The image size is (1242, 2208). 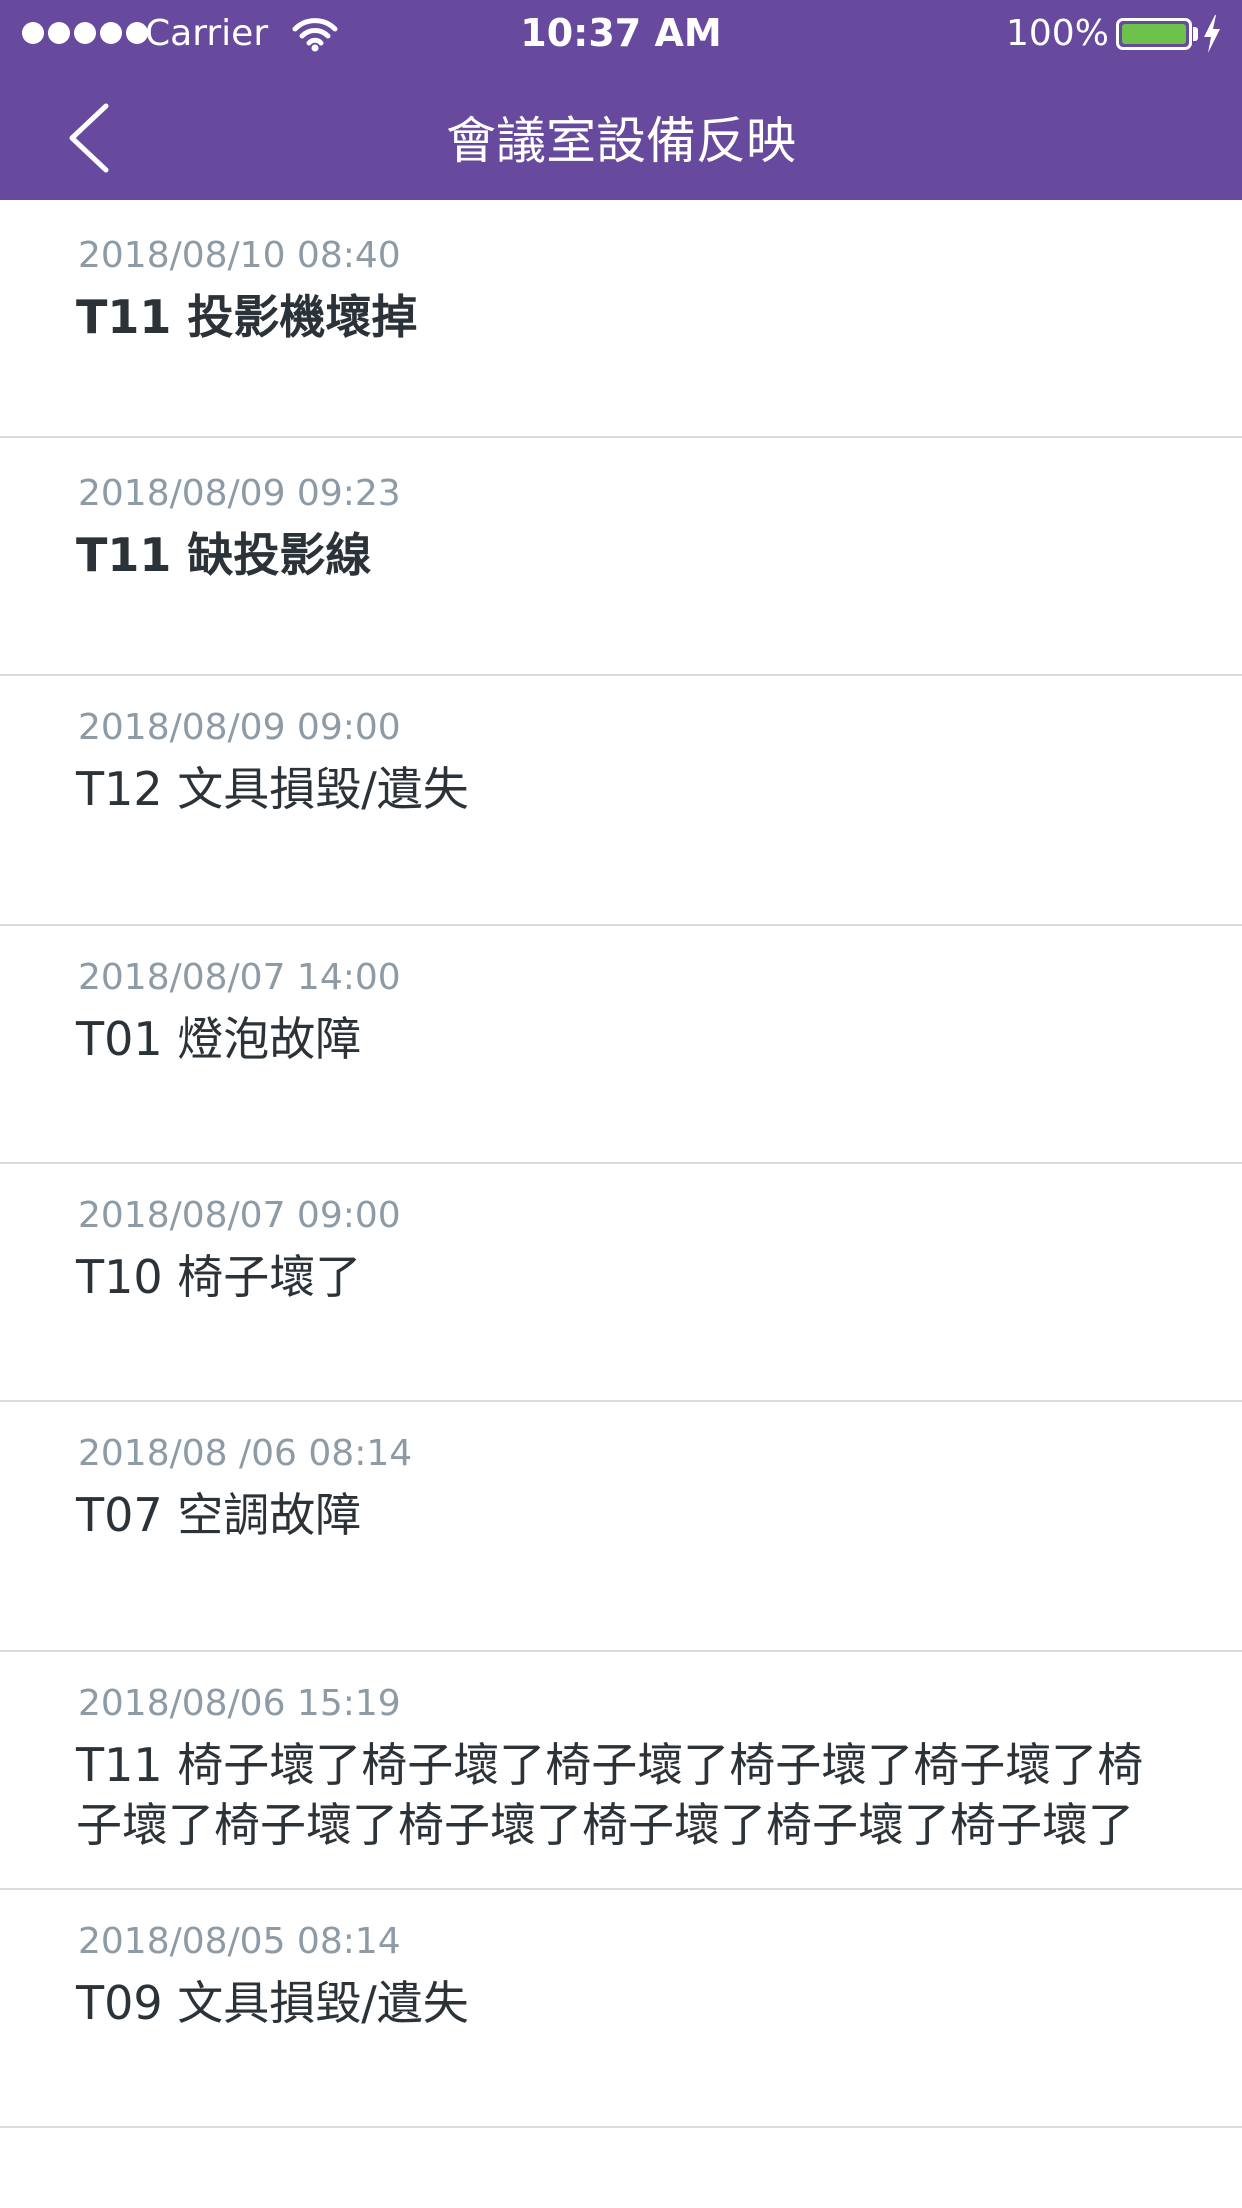 What do you see at coordinates (621, 557) in the screenshot?
I see `list-item: 2018/08/09 09:23 T11 缺投影線` at bounding box center [621, 557].